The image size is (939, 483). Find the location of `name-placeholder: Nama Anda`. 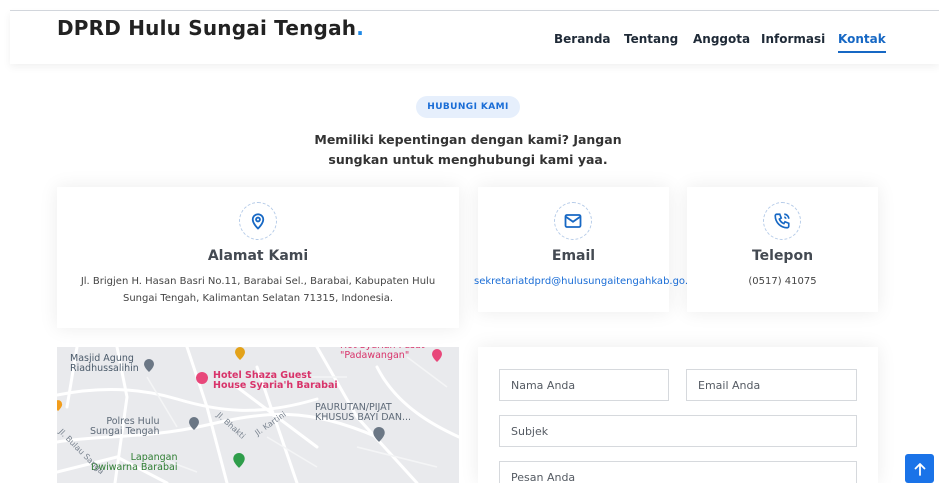

name-placeholder: Nama Anda is located at coordinates (543, 385).